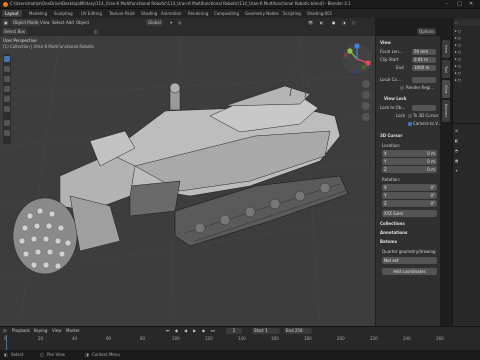 The height and width of the screenshot is (360, 480). What do you see at coordinates (242, 338) in the screenshot?
I see `tick-label: 140` at bounding box center [242, 338].